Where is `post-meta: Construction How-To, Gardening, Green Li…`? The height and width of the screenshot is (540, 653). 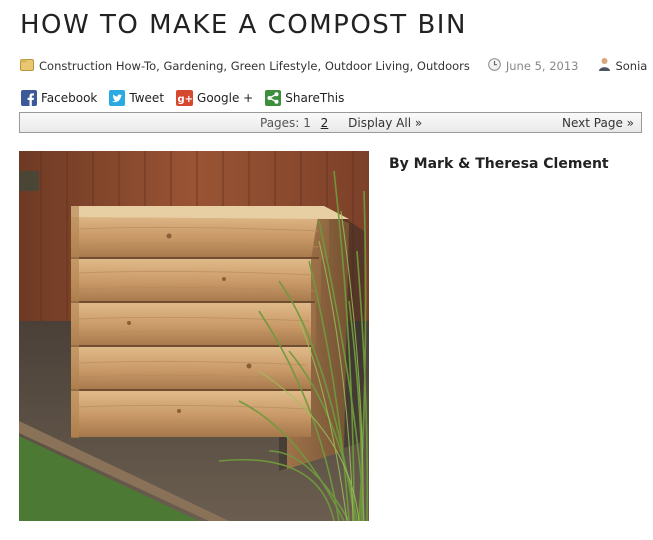
post-meta: Construction How-To, Gardening, Green Li… is located at coordinates (333, 65).